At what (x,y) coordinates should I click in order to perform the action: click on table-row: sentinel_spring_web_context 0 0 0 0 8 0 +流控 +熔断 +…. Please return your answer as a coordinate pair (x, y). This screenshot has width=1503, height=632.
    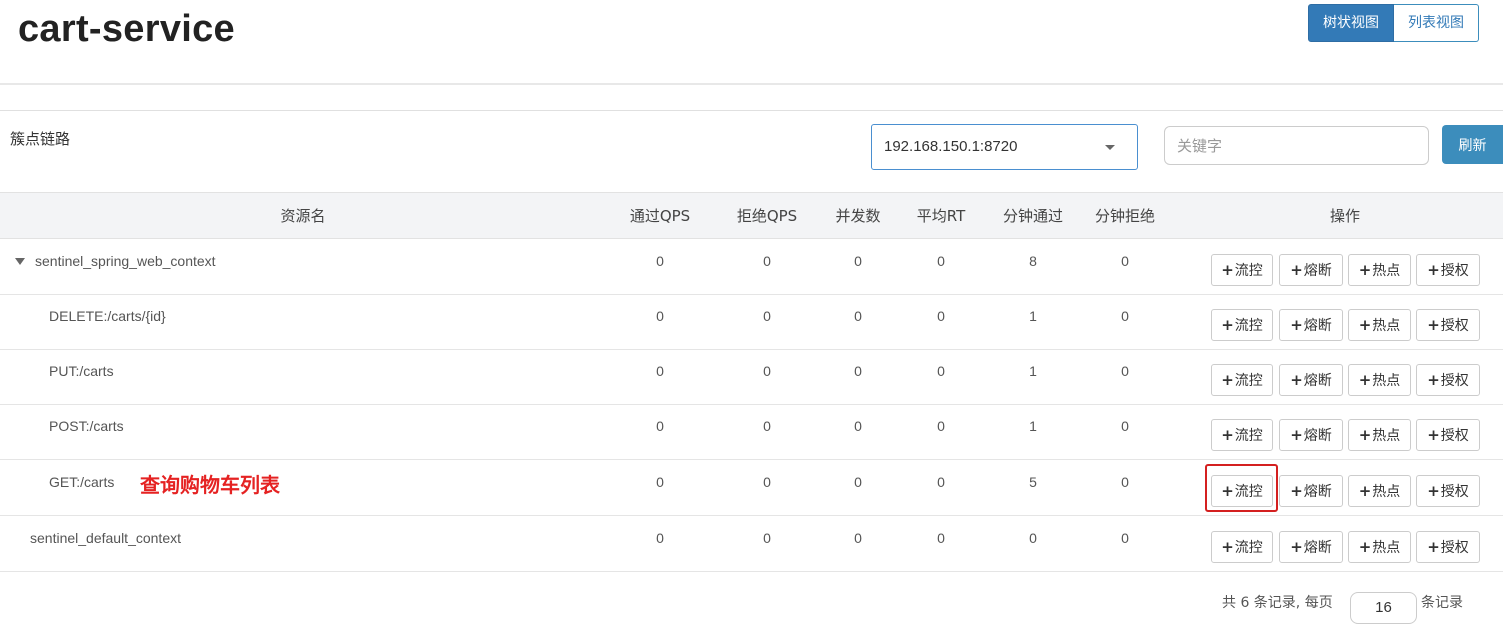
    Looking at the image, I should click on (751, 267).